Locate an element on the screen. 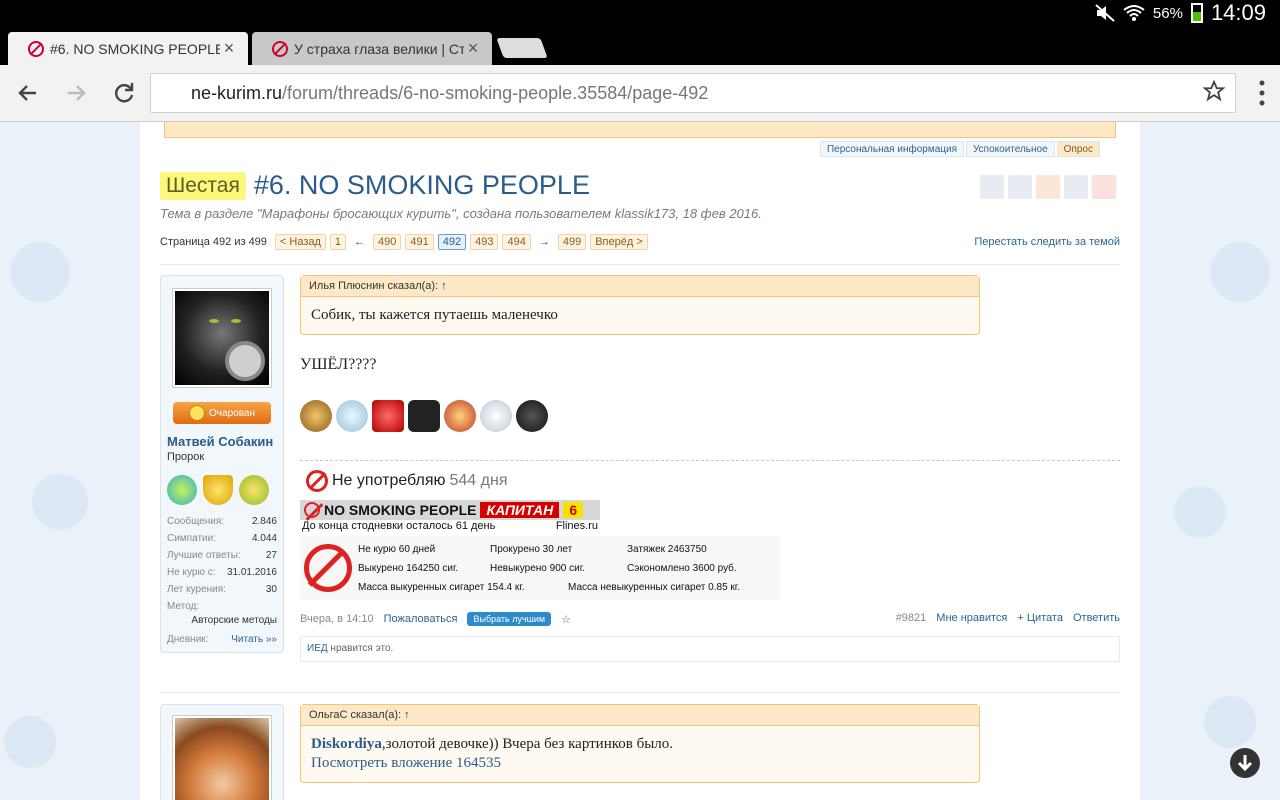 This screenshot has width=1280, height=800. page-link: 494 is located at coordinates (516, 242).